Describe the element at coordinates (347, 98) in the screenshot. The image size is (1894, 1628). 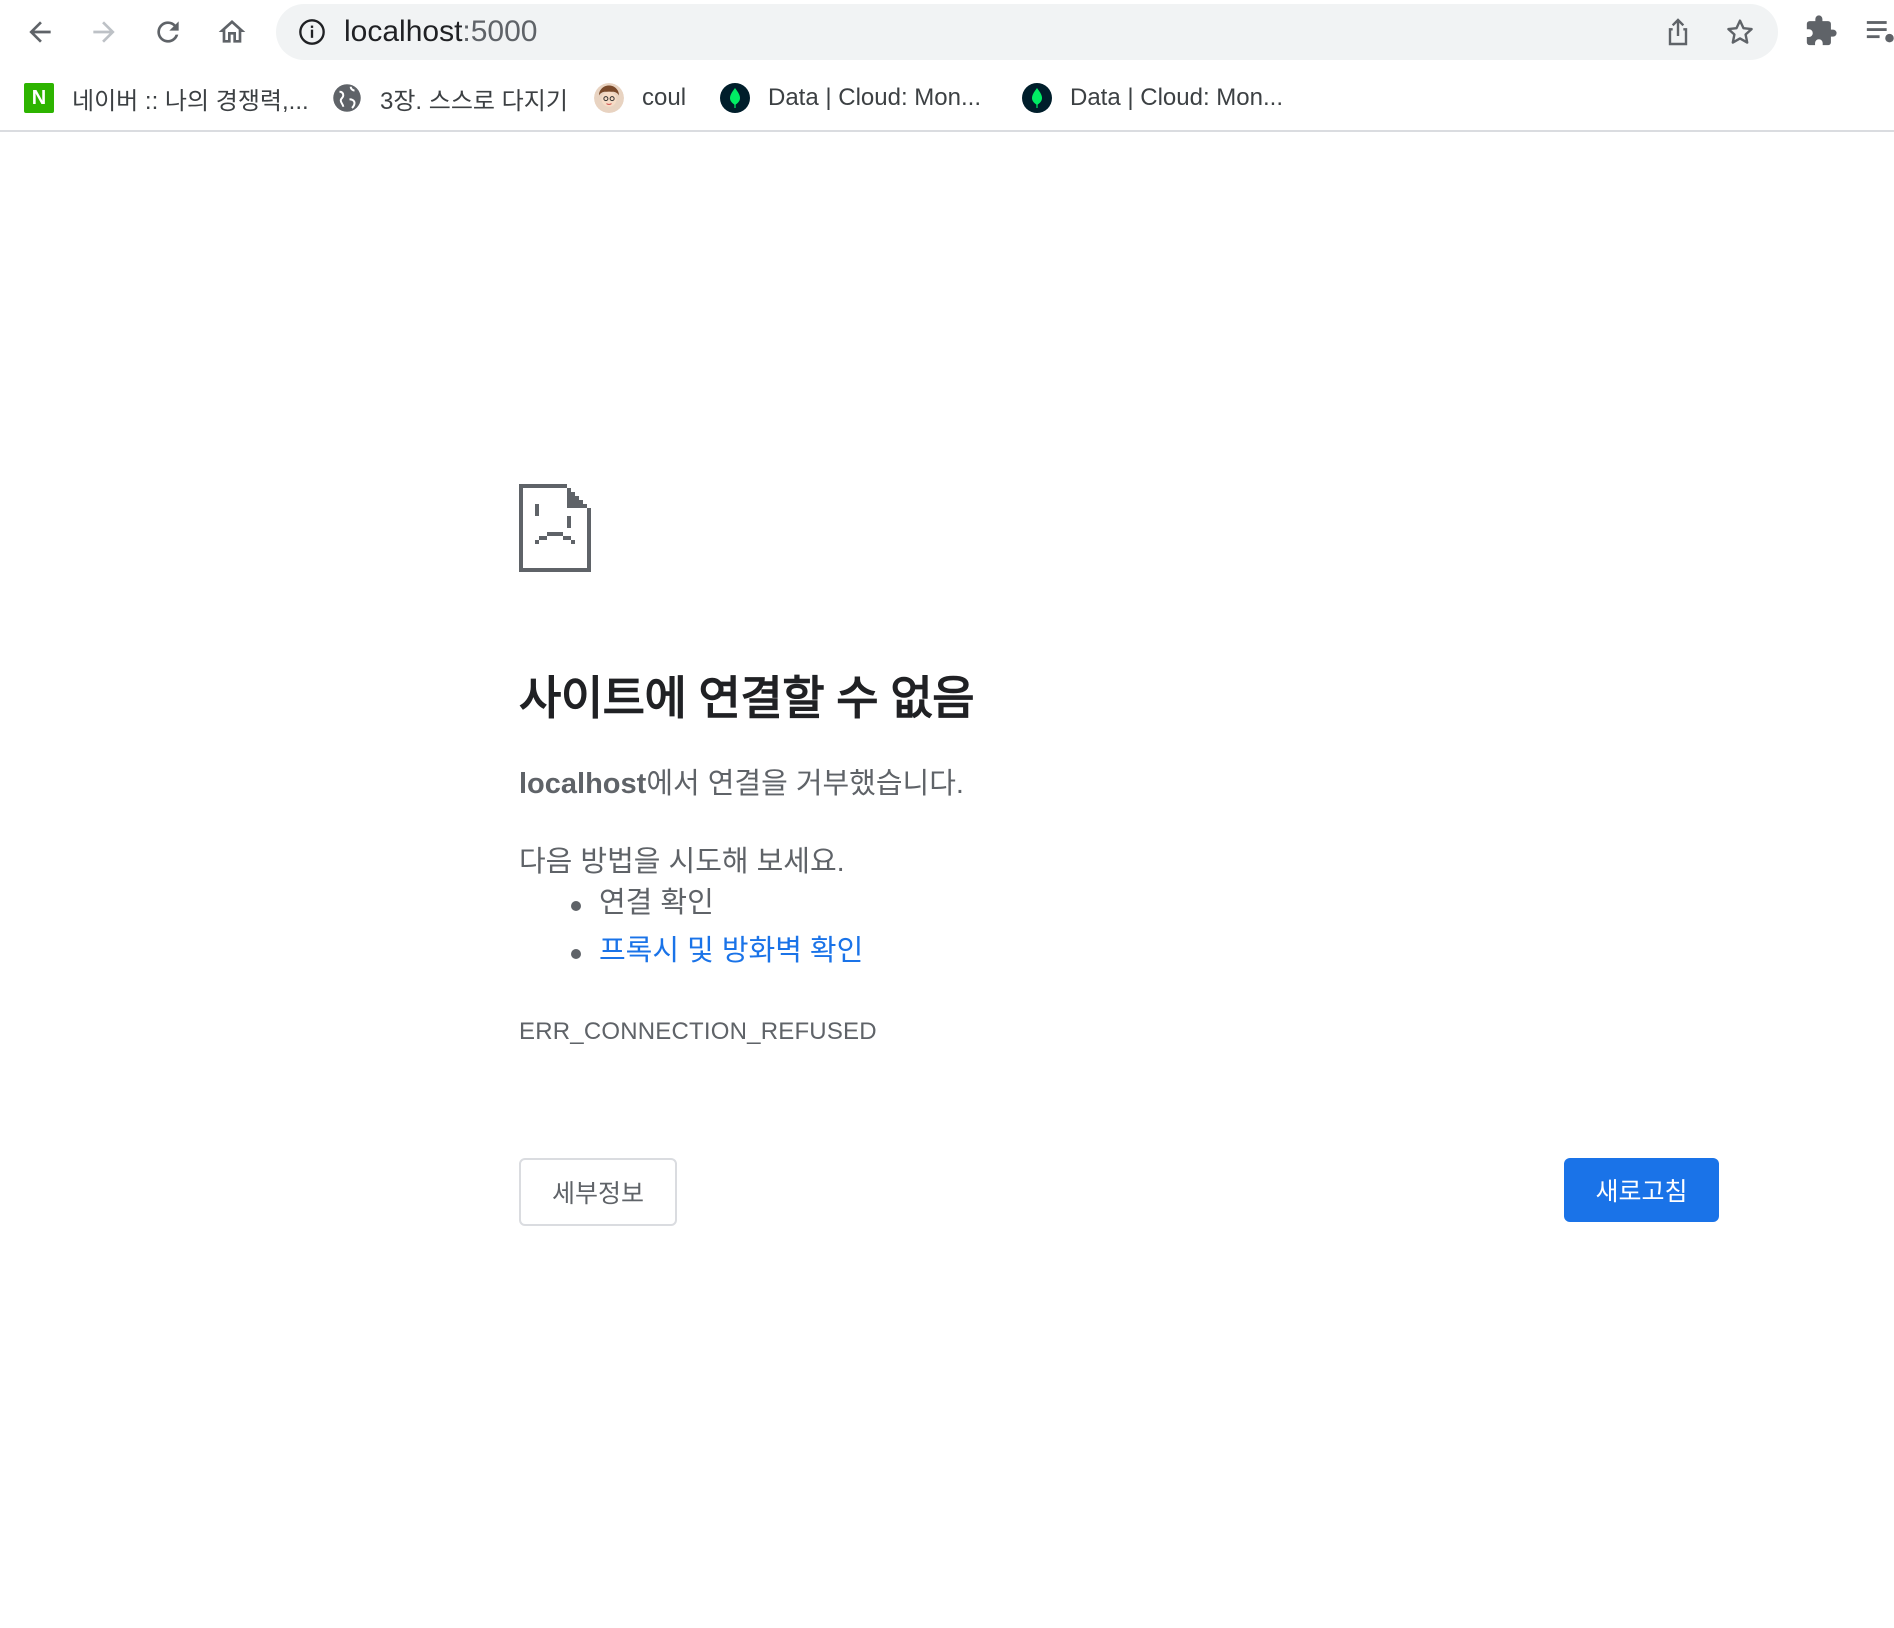
I see `globe-icon` at that location.